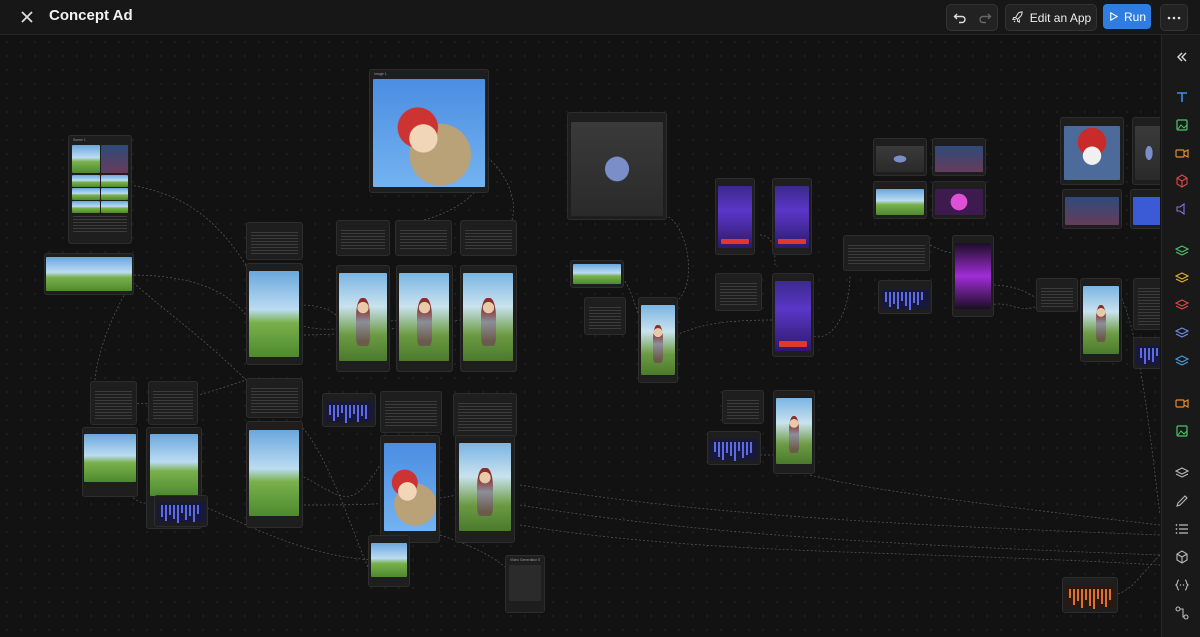 This screenshot has height=637, width=1200. Describe the element at coordinates (1182, 557) in the screenshot. I see `cube-button` at that location.